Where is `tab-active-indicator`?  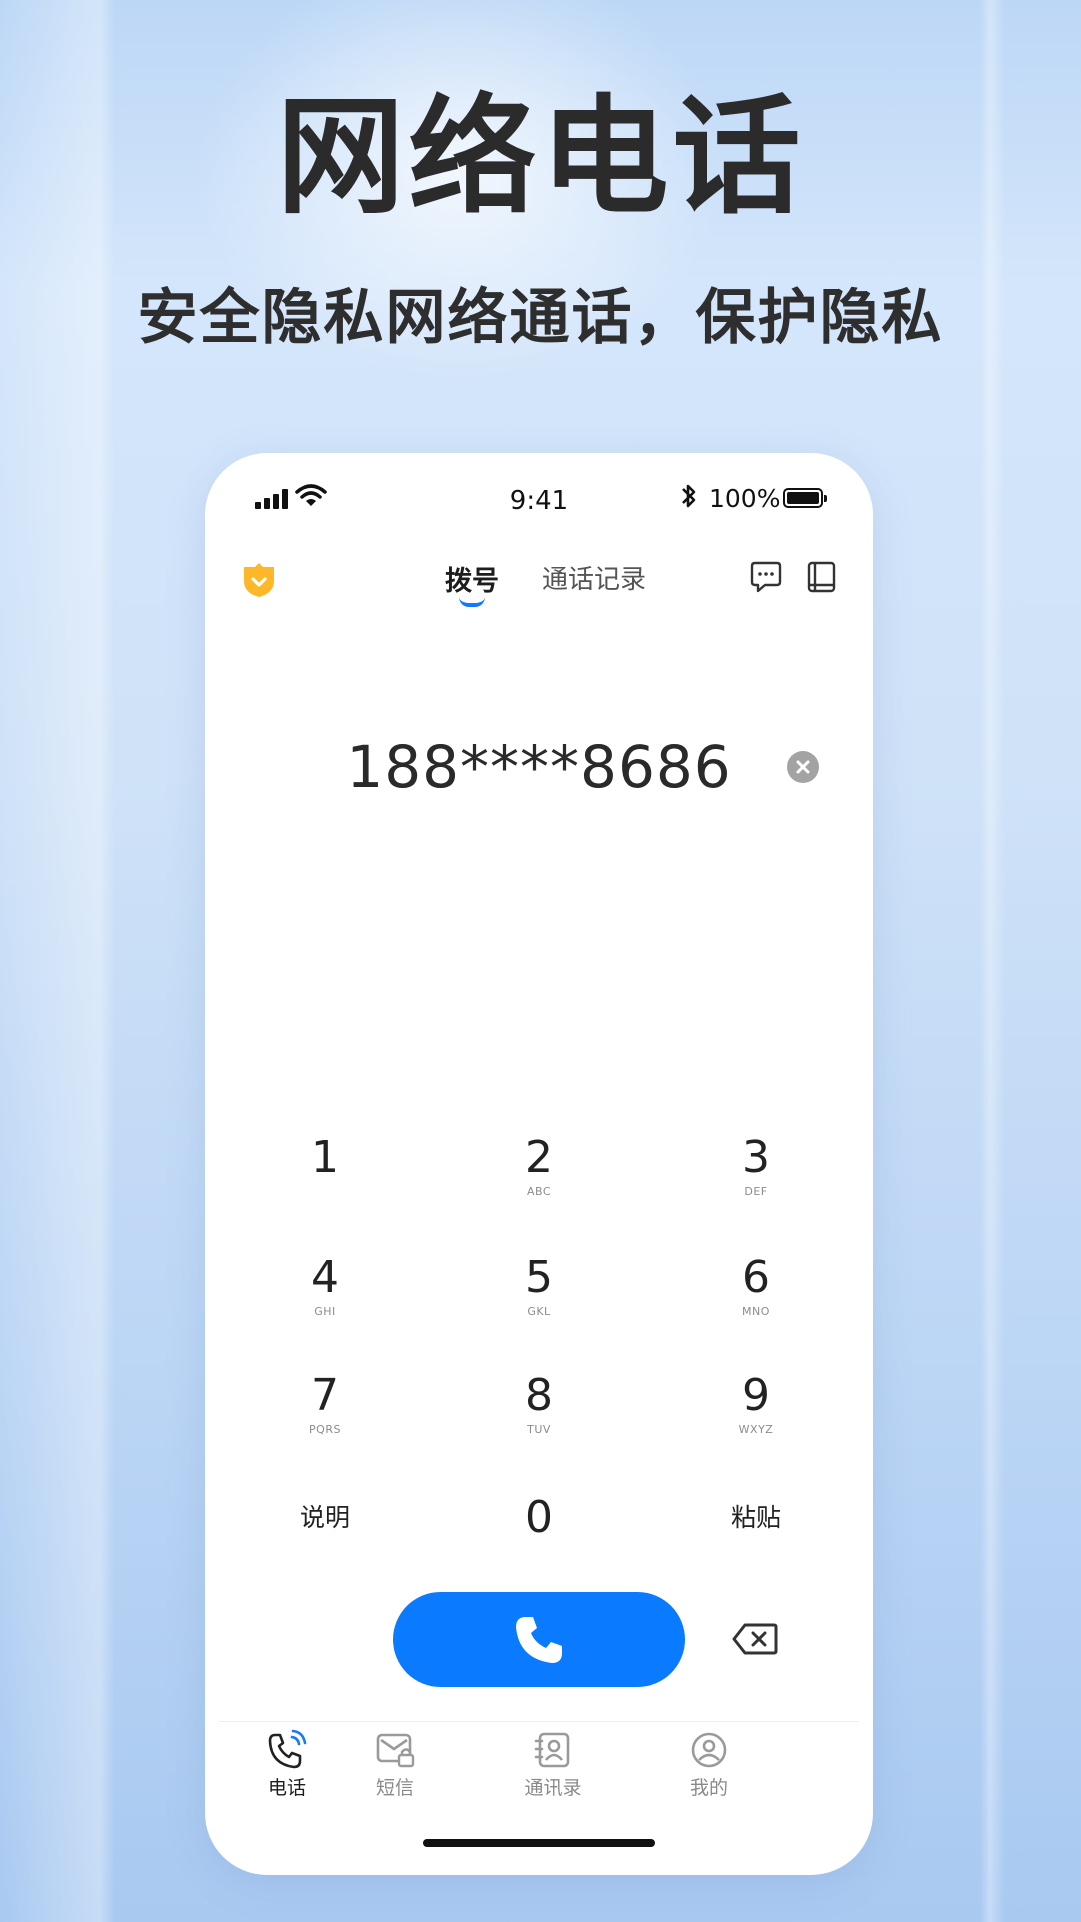 tab-active-indicator is located at coordinates (472, 602).